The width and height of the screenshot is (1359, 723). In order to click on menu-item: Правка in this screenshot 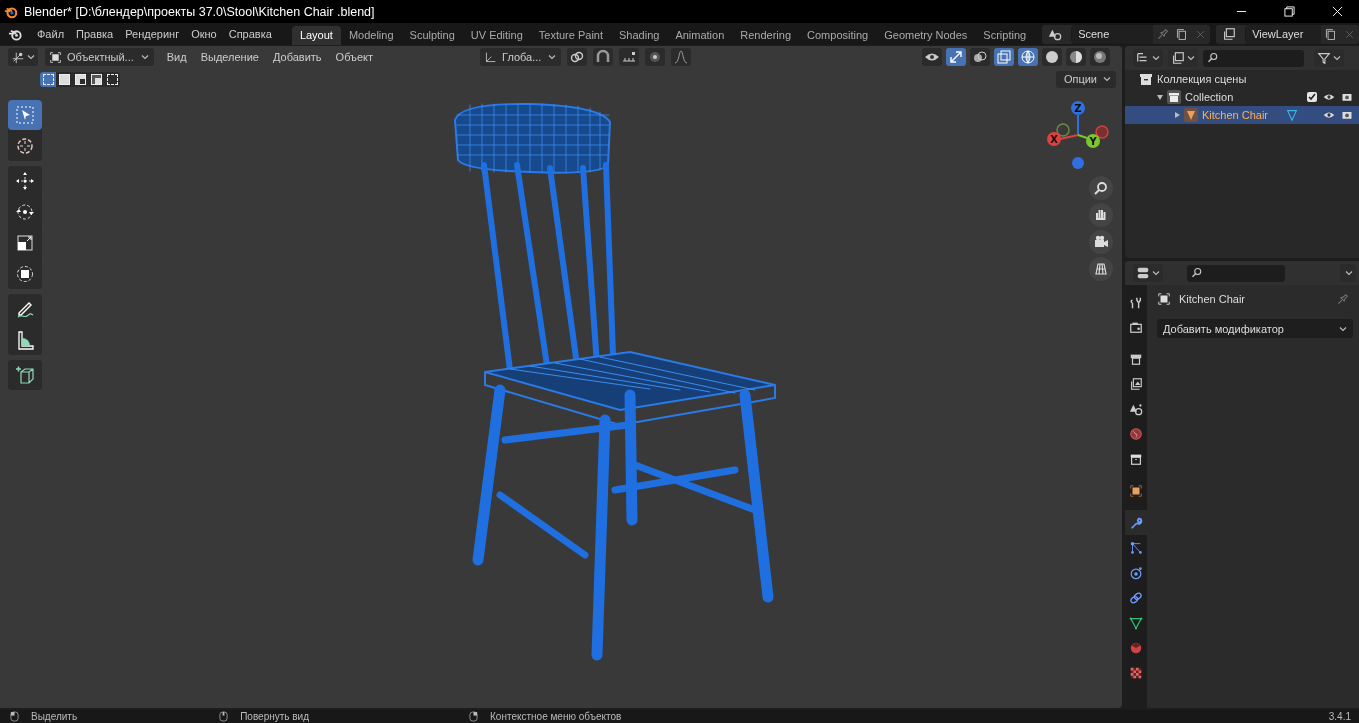, I will do `click(95, 34)`.